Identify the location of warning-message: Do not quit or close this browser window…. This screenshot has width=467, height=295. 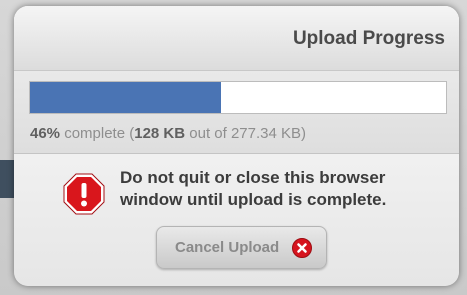
(253, 188).